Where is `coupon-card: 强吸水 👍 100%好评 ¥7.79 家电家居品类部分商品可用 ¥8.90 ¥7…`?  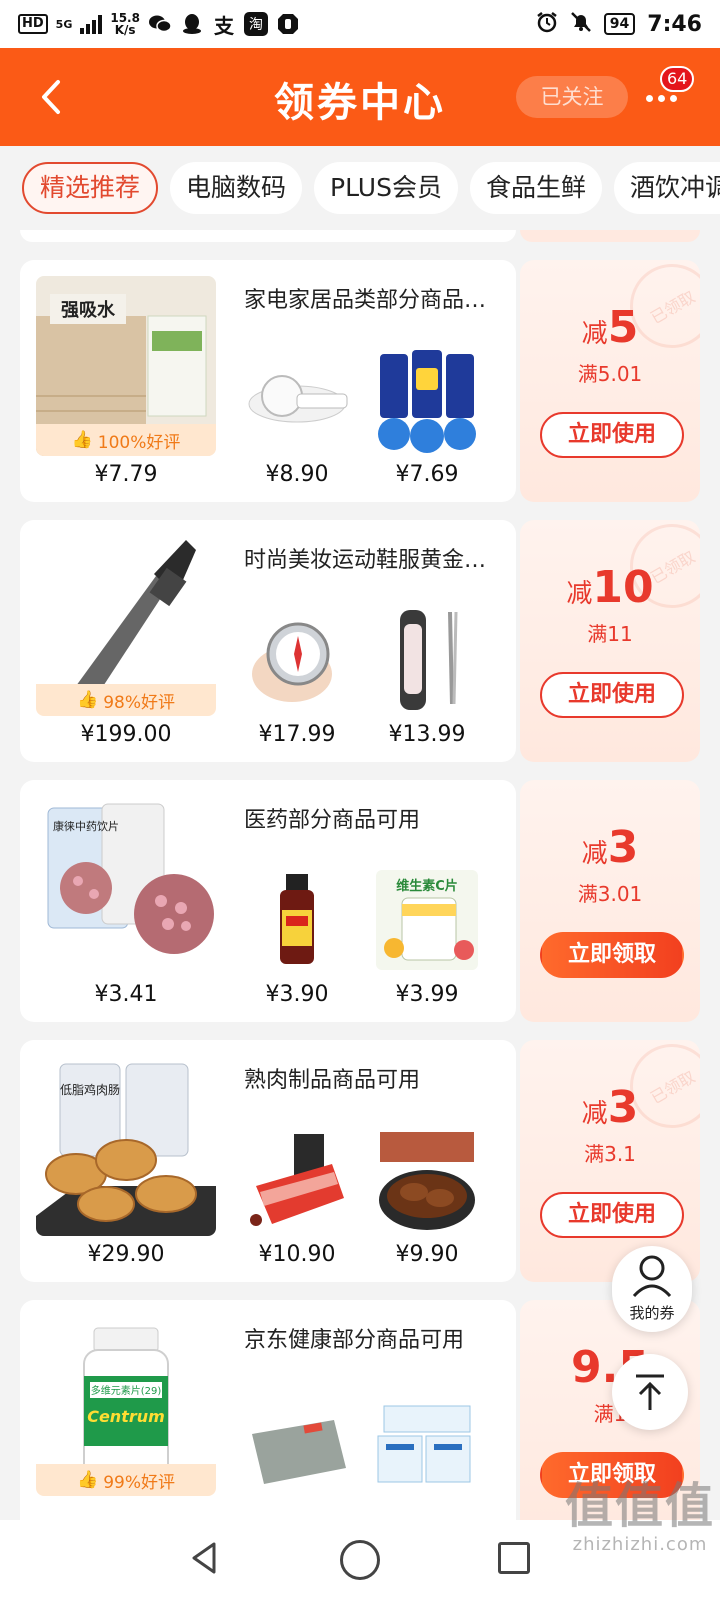 coupon-card: 强吸水 👍 100%好评 ¥7.79 家电家居品类部分商品可用 ¥8.90 ¥7… is located at coordinates (360, 381).